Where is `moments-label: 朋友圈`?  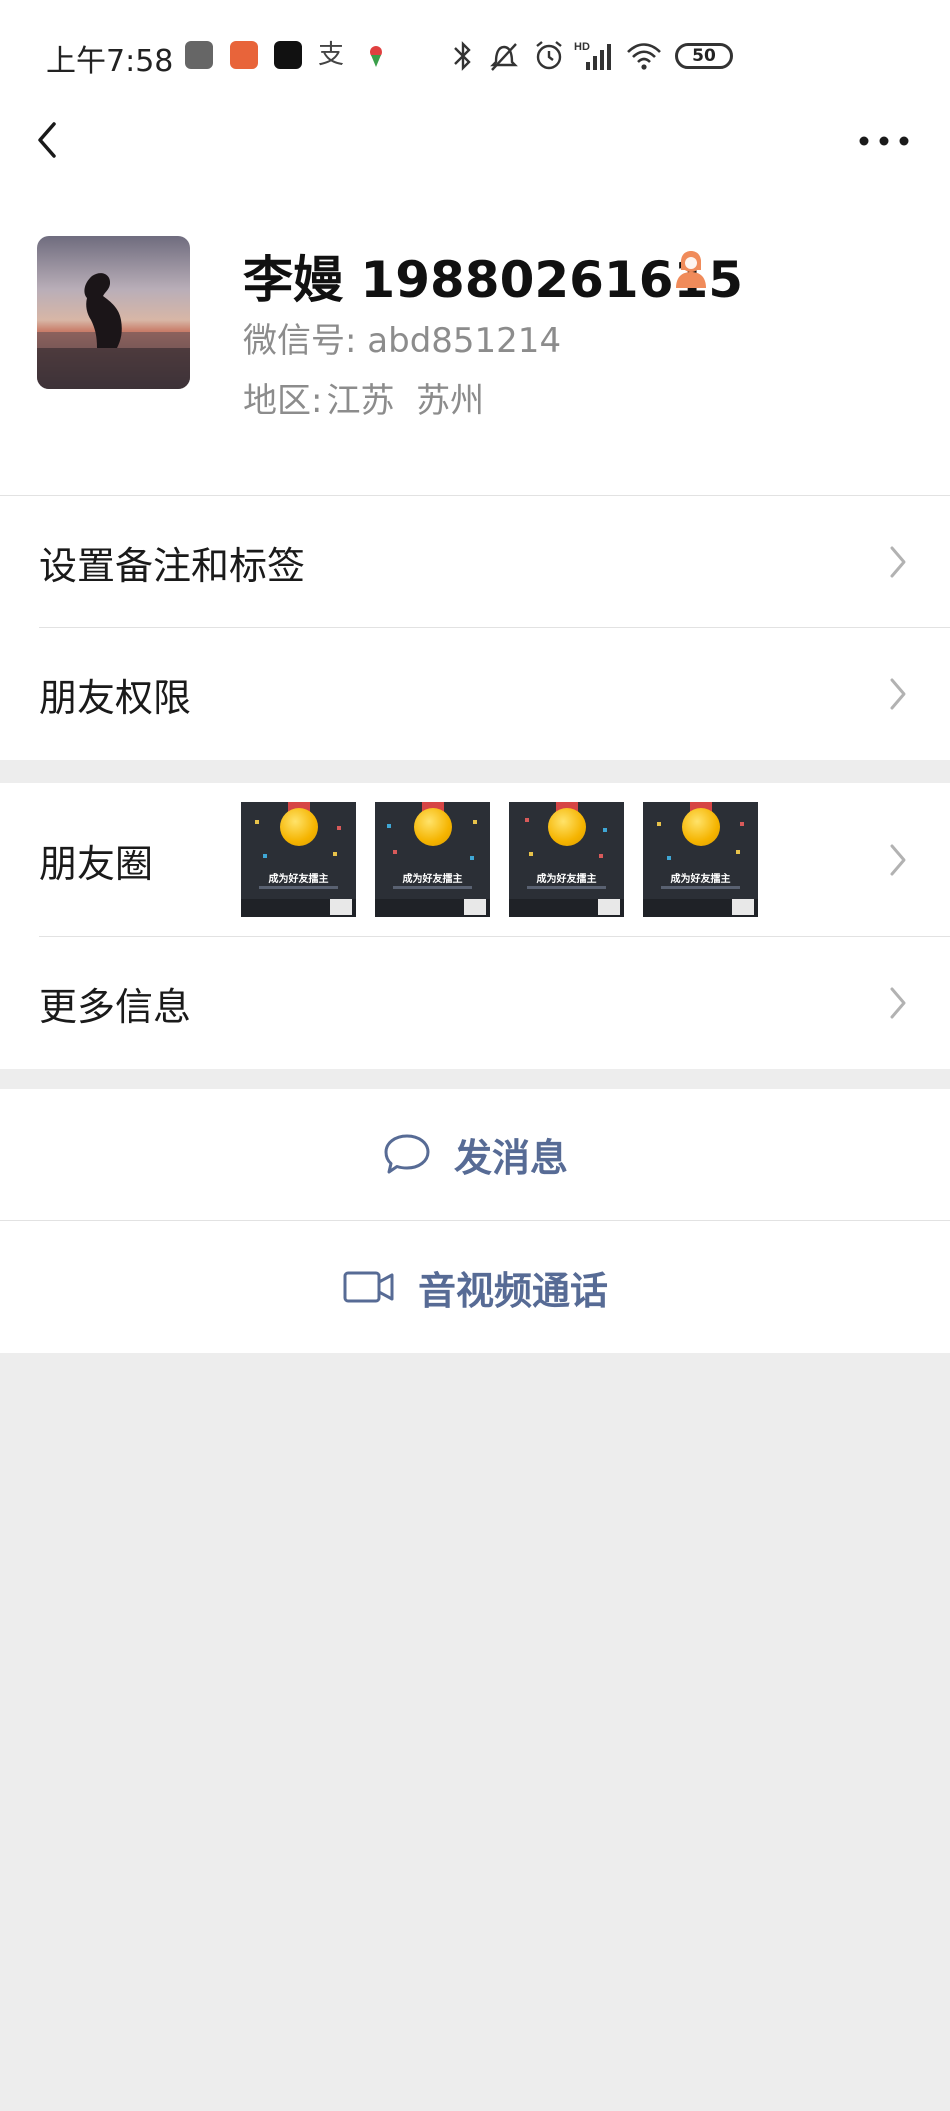 moments-label: 朋友圈 is located at coordinates (96, 863).